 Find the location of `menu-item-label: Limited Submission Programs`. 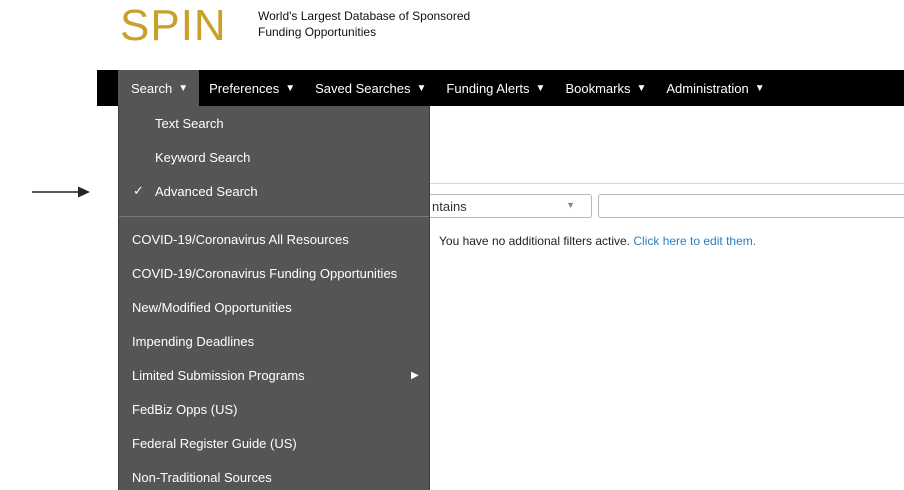

menu-item-label: Limited Submission Programs is located at coordinates (218, 375).